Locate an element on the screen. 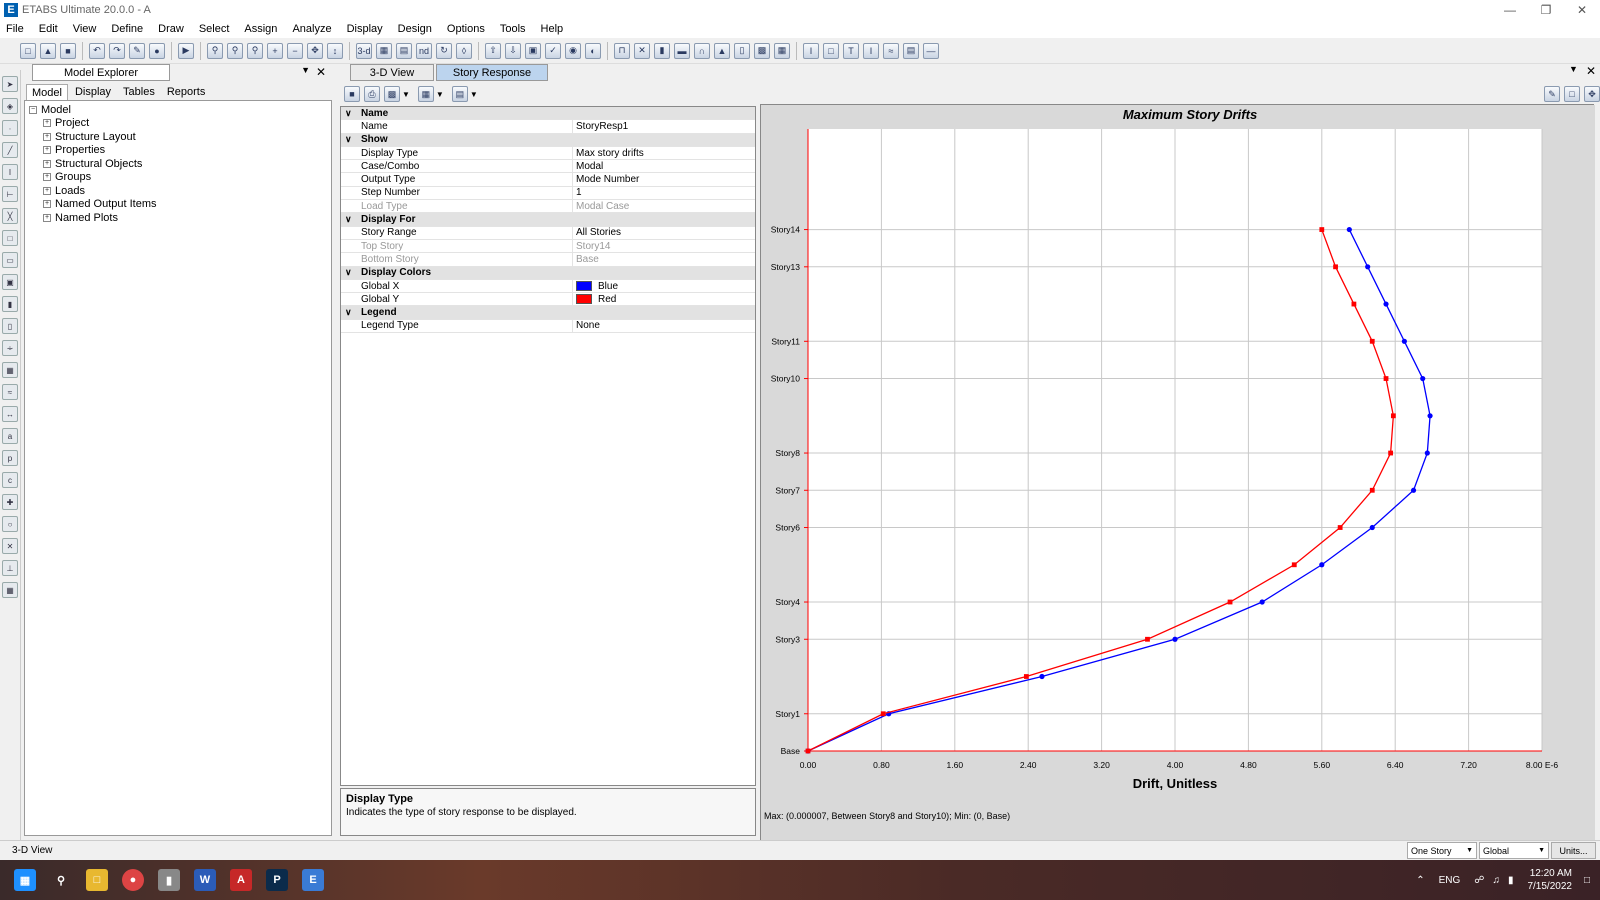 This screenshot has width=1600, height=900. battery-icon: ▮ is located at coordinates (1511, 880).